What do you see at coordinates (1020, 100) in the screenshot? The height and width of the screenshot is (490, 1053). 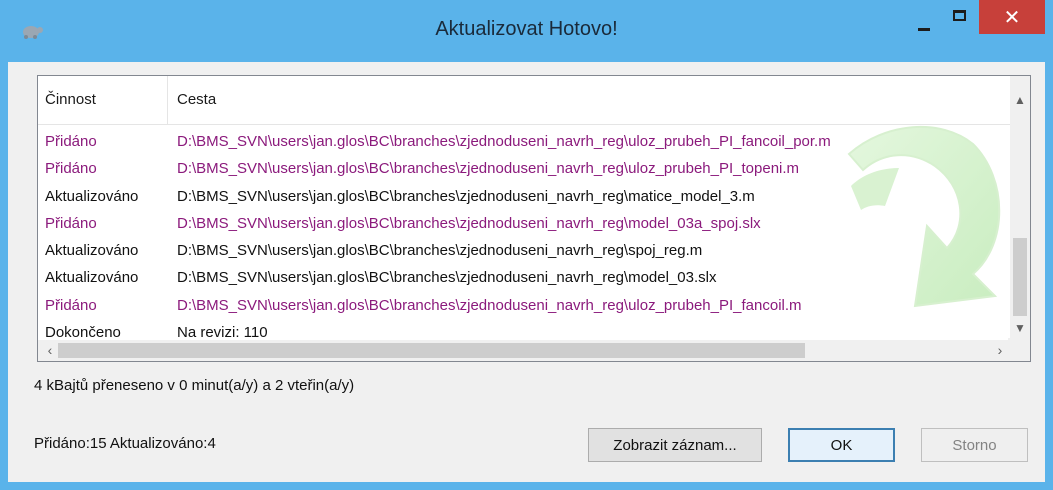 I see `chevron-up-icon: ▲` at bounding box center [1020, 100].